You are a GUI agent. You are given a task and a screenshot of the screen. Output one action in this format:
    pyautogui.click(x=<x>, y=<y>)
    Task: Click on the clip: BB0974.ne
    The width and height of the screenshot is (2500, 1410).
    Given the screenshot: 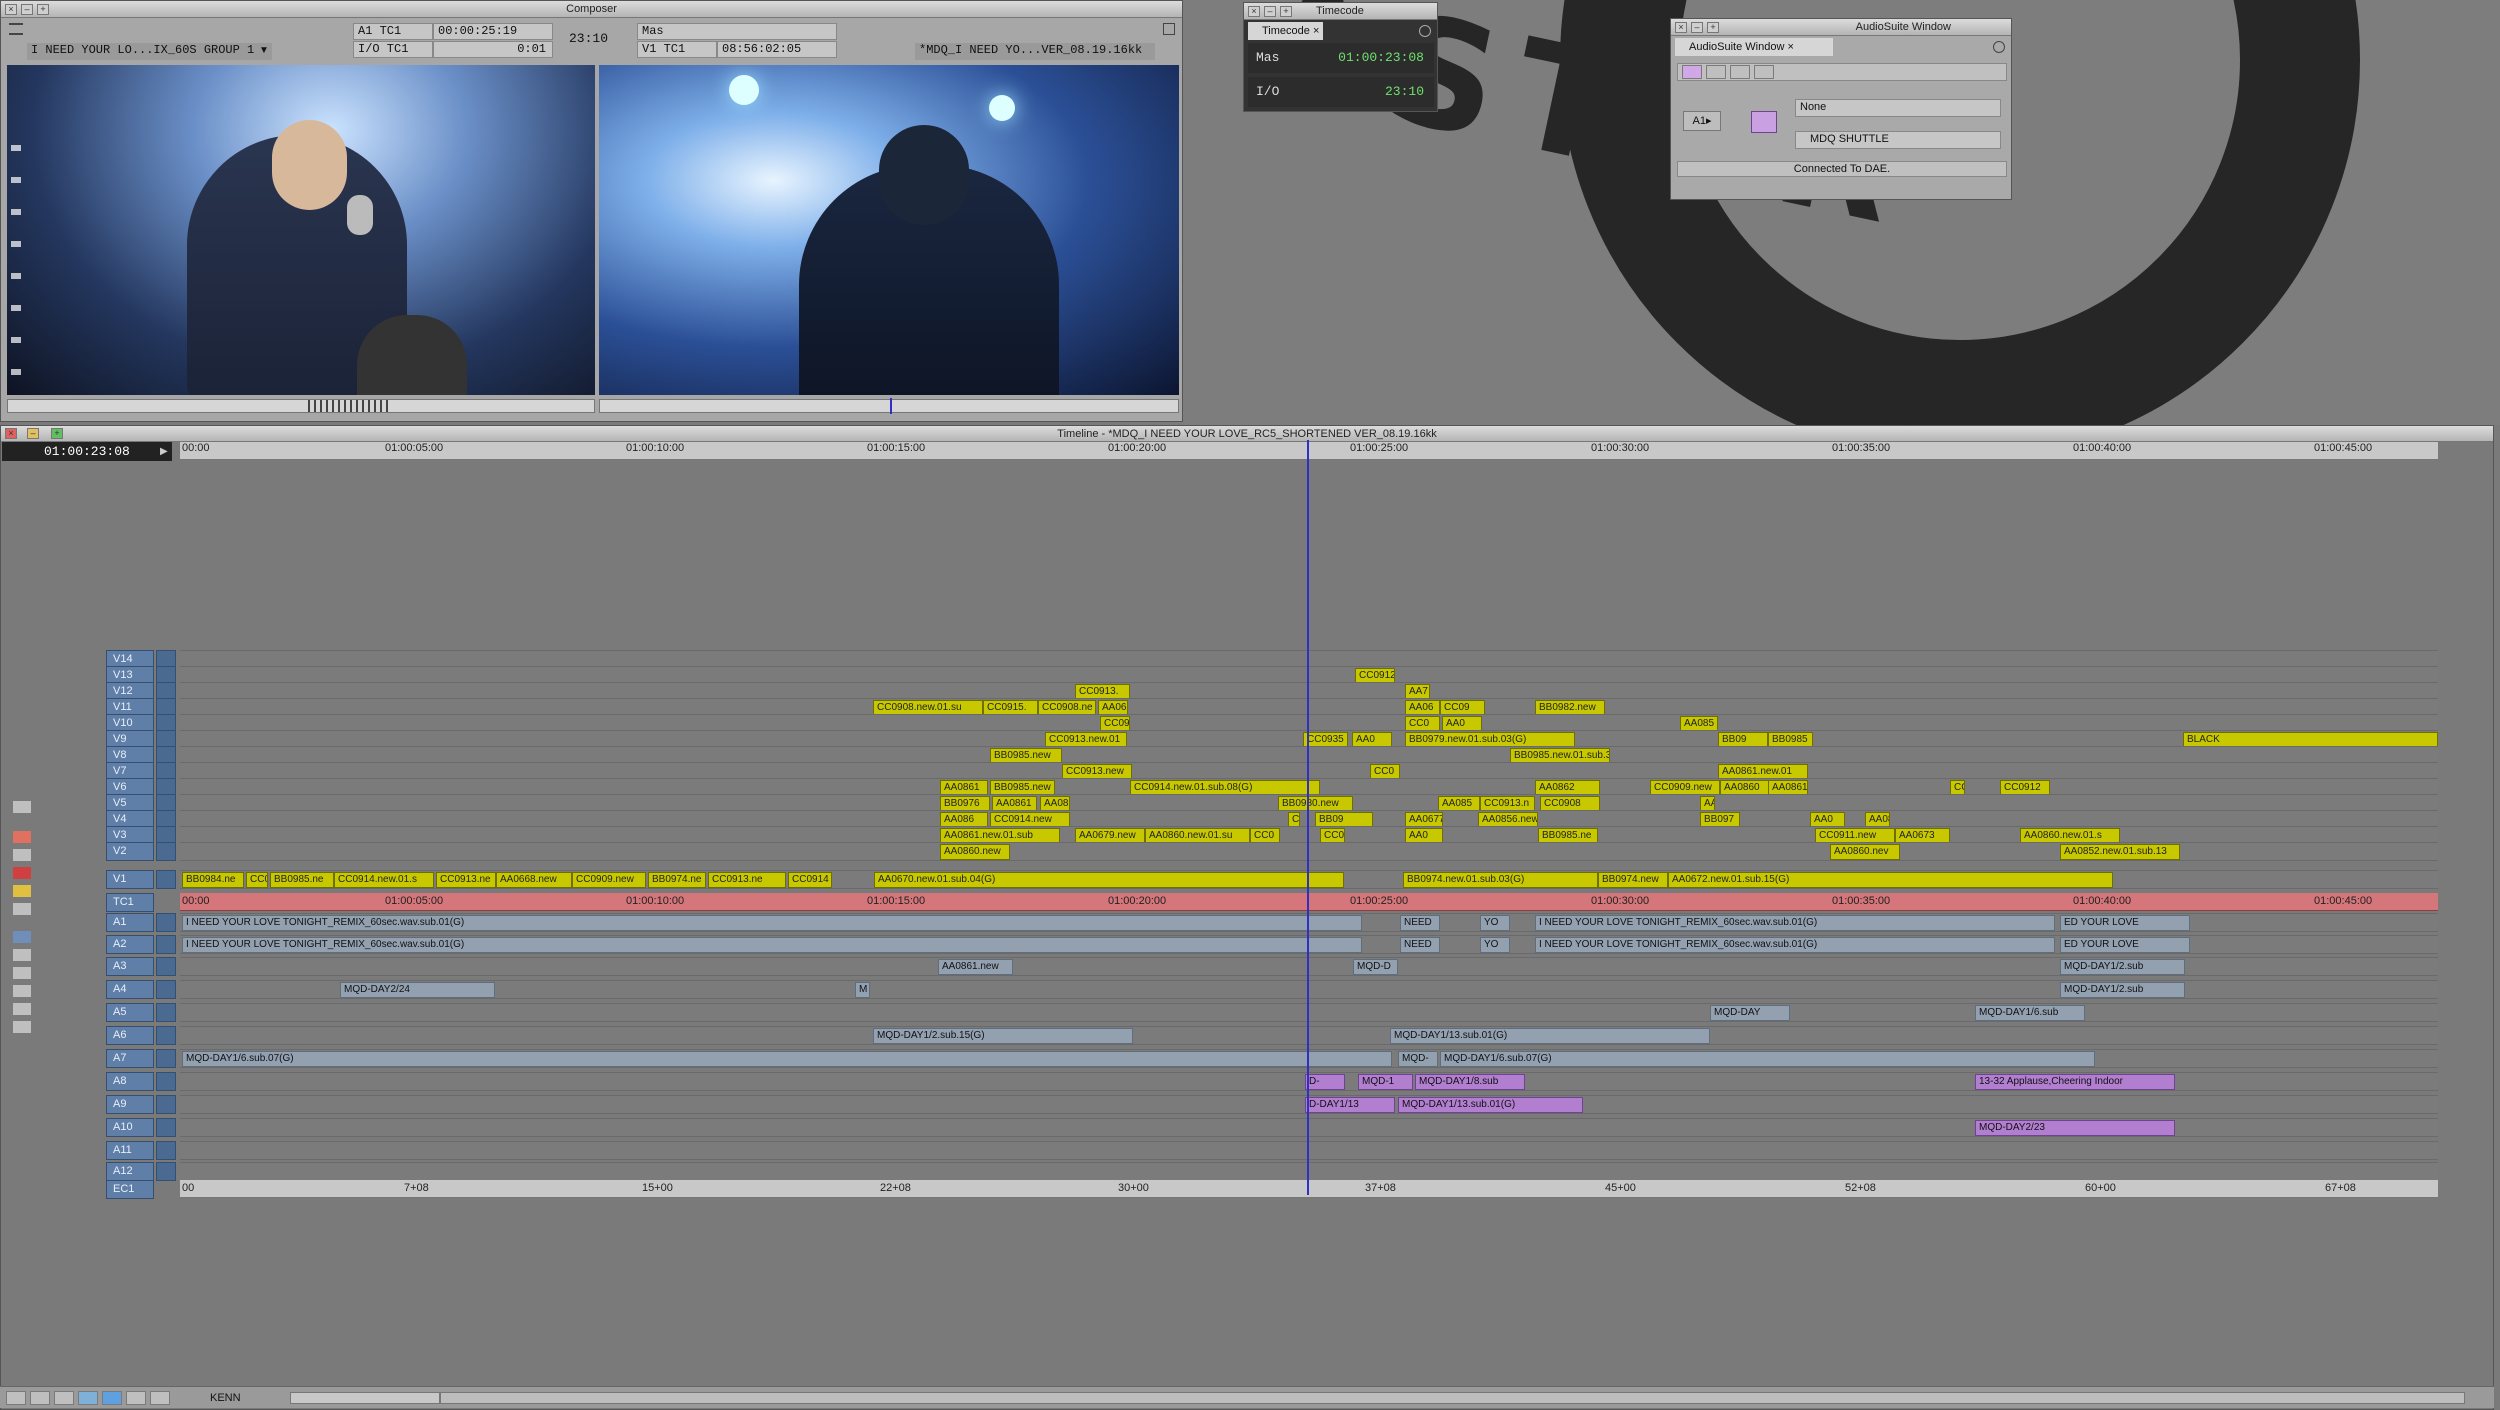 What is the action you would take?
    pyautogui.click(x=677, y=880)
    